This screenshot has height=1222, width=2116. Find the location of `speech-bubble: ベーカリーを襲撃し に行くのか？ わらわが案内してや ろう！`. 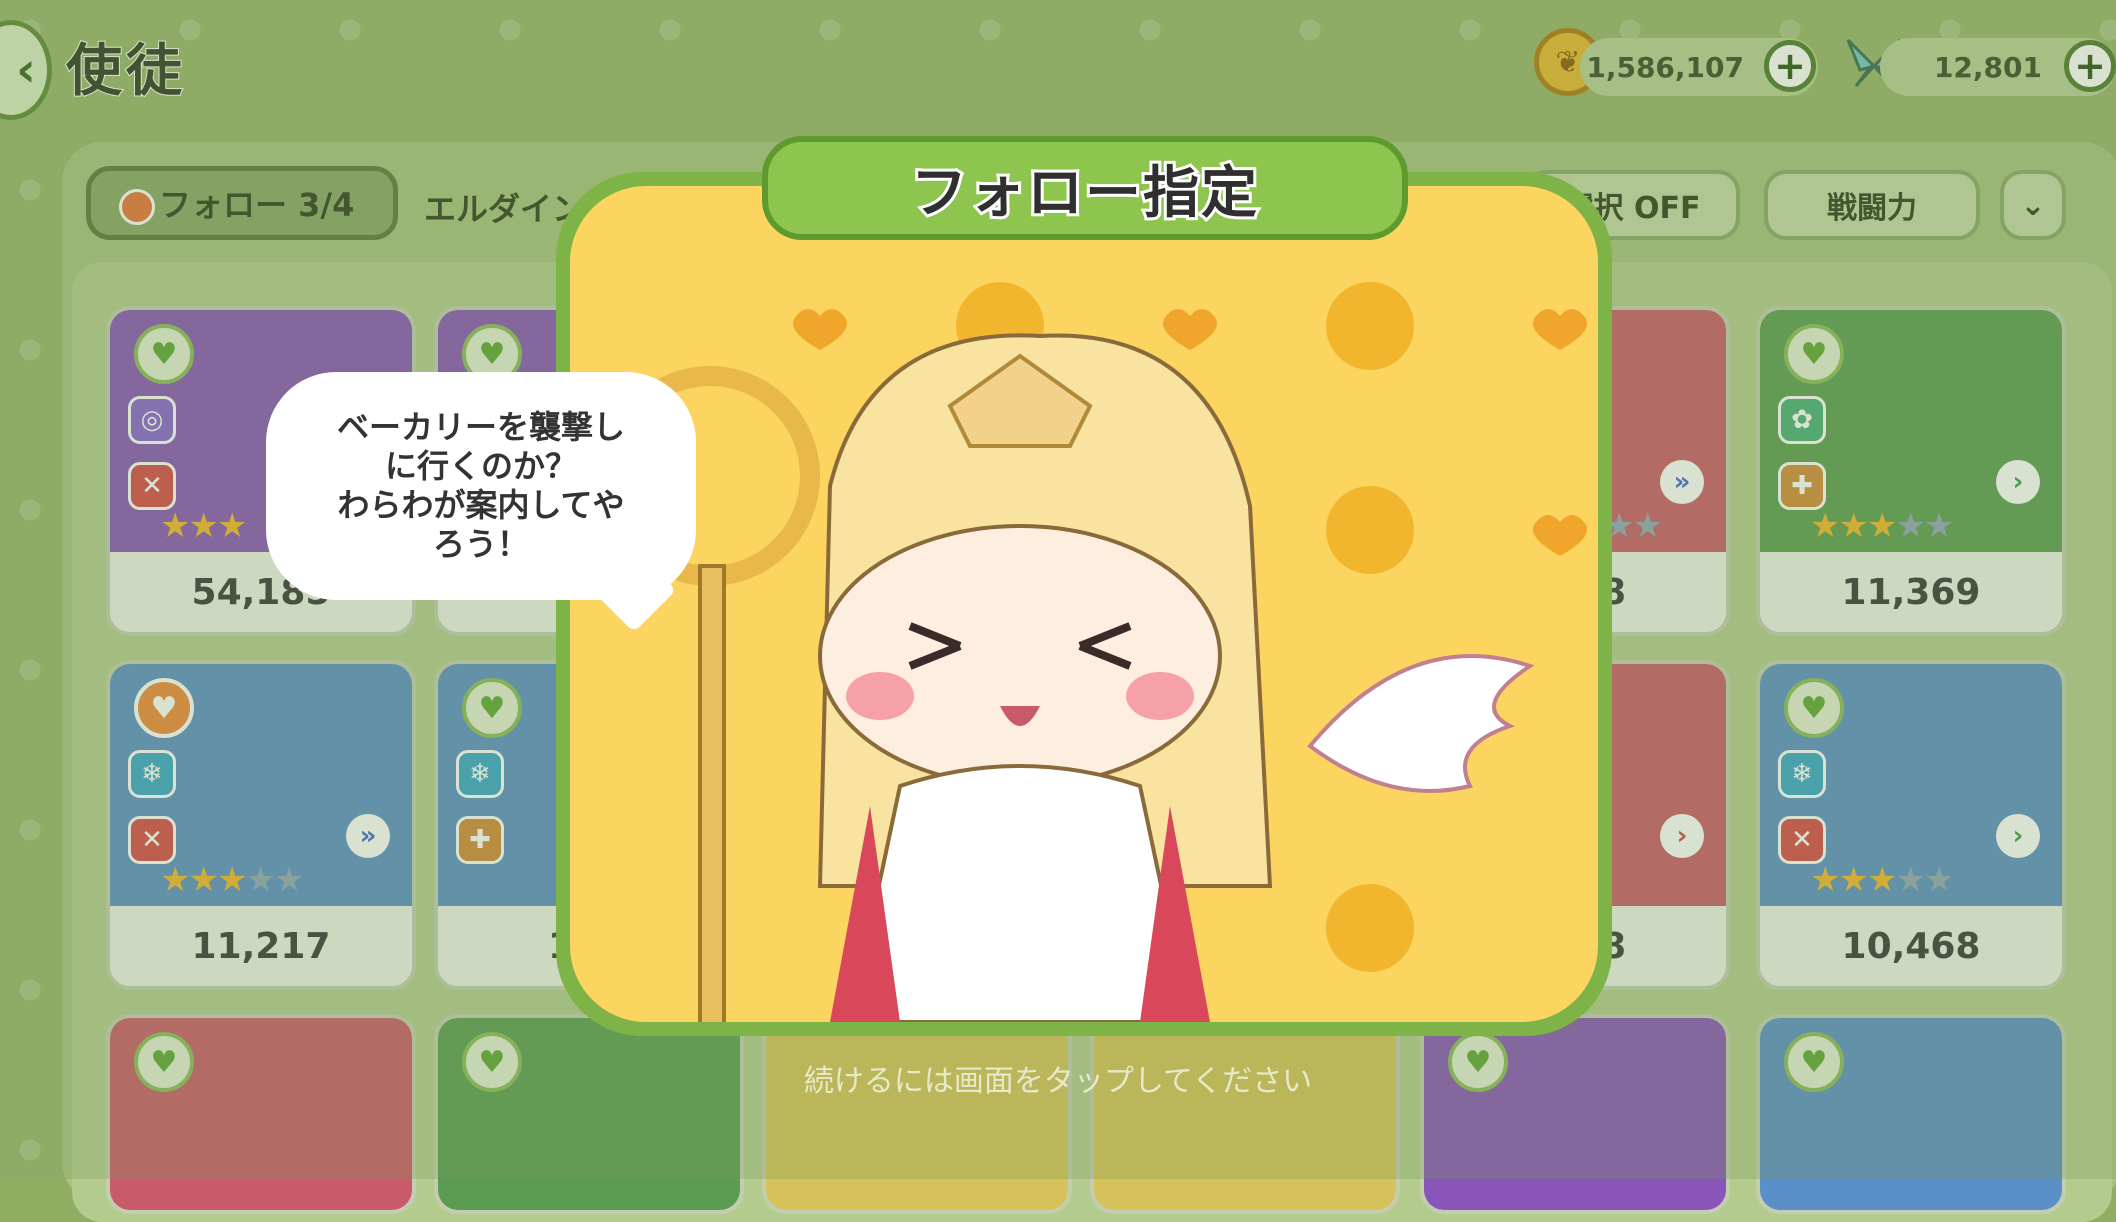

speech-bubble: ベーカリーを襲撃し に行くのか？ わらわが案内してや ろう！ is located at coordinates (481, 486).